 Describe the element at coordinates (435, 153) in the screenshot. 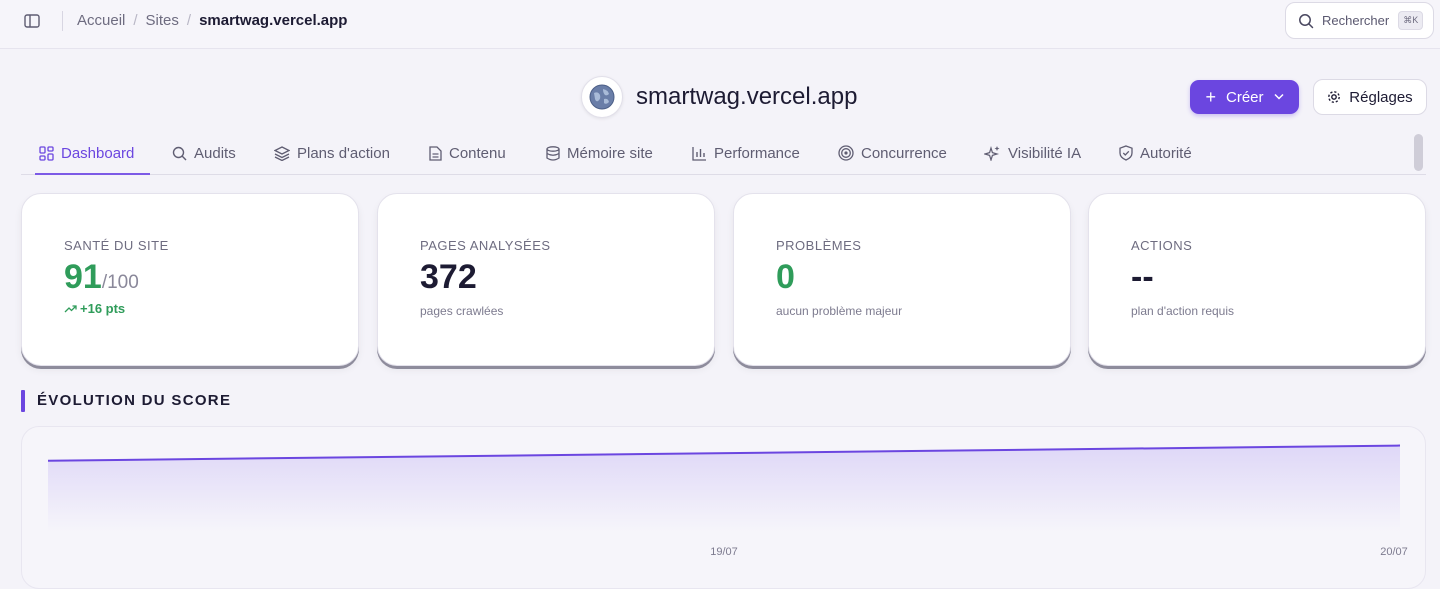

I see `file-text-icon` at that location.